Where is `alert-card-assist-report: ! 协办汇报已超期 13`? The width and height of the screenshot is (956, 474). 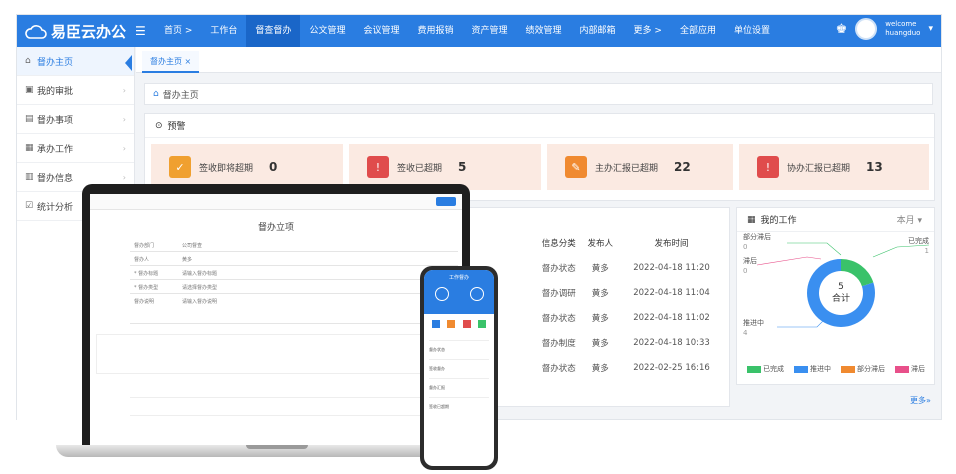
alert-card-assist-report: ! 协办汇报已超期 13 is located at coordinates (834, 167).